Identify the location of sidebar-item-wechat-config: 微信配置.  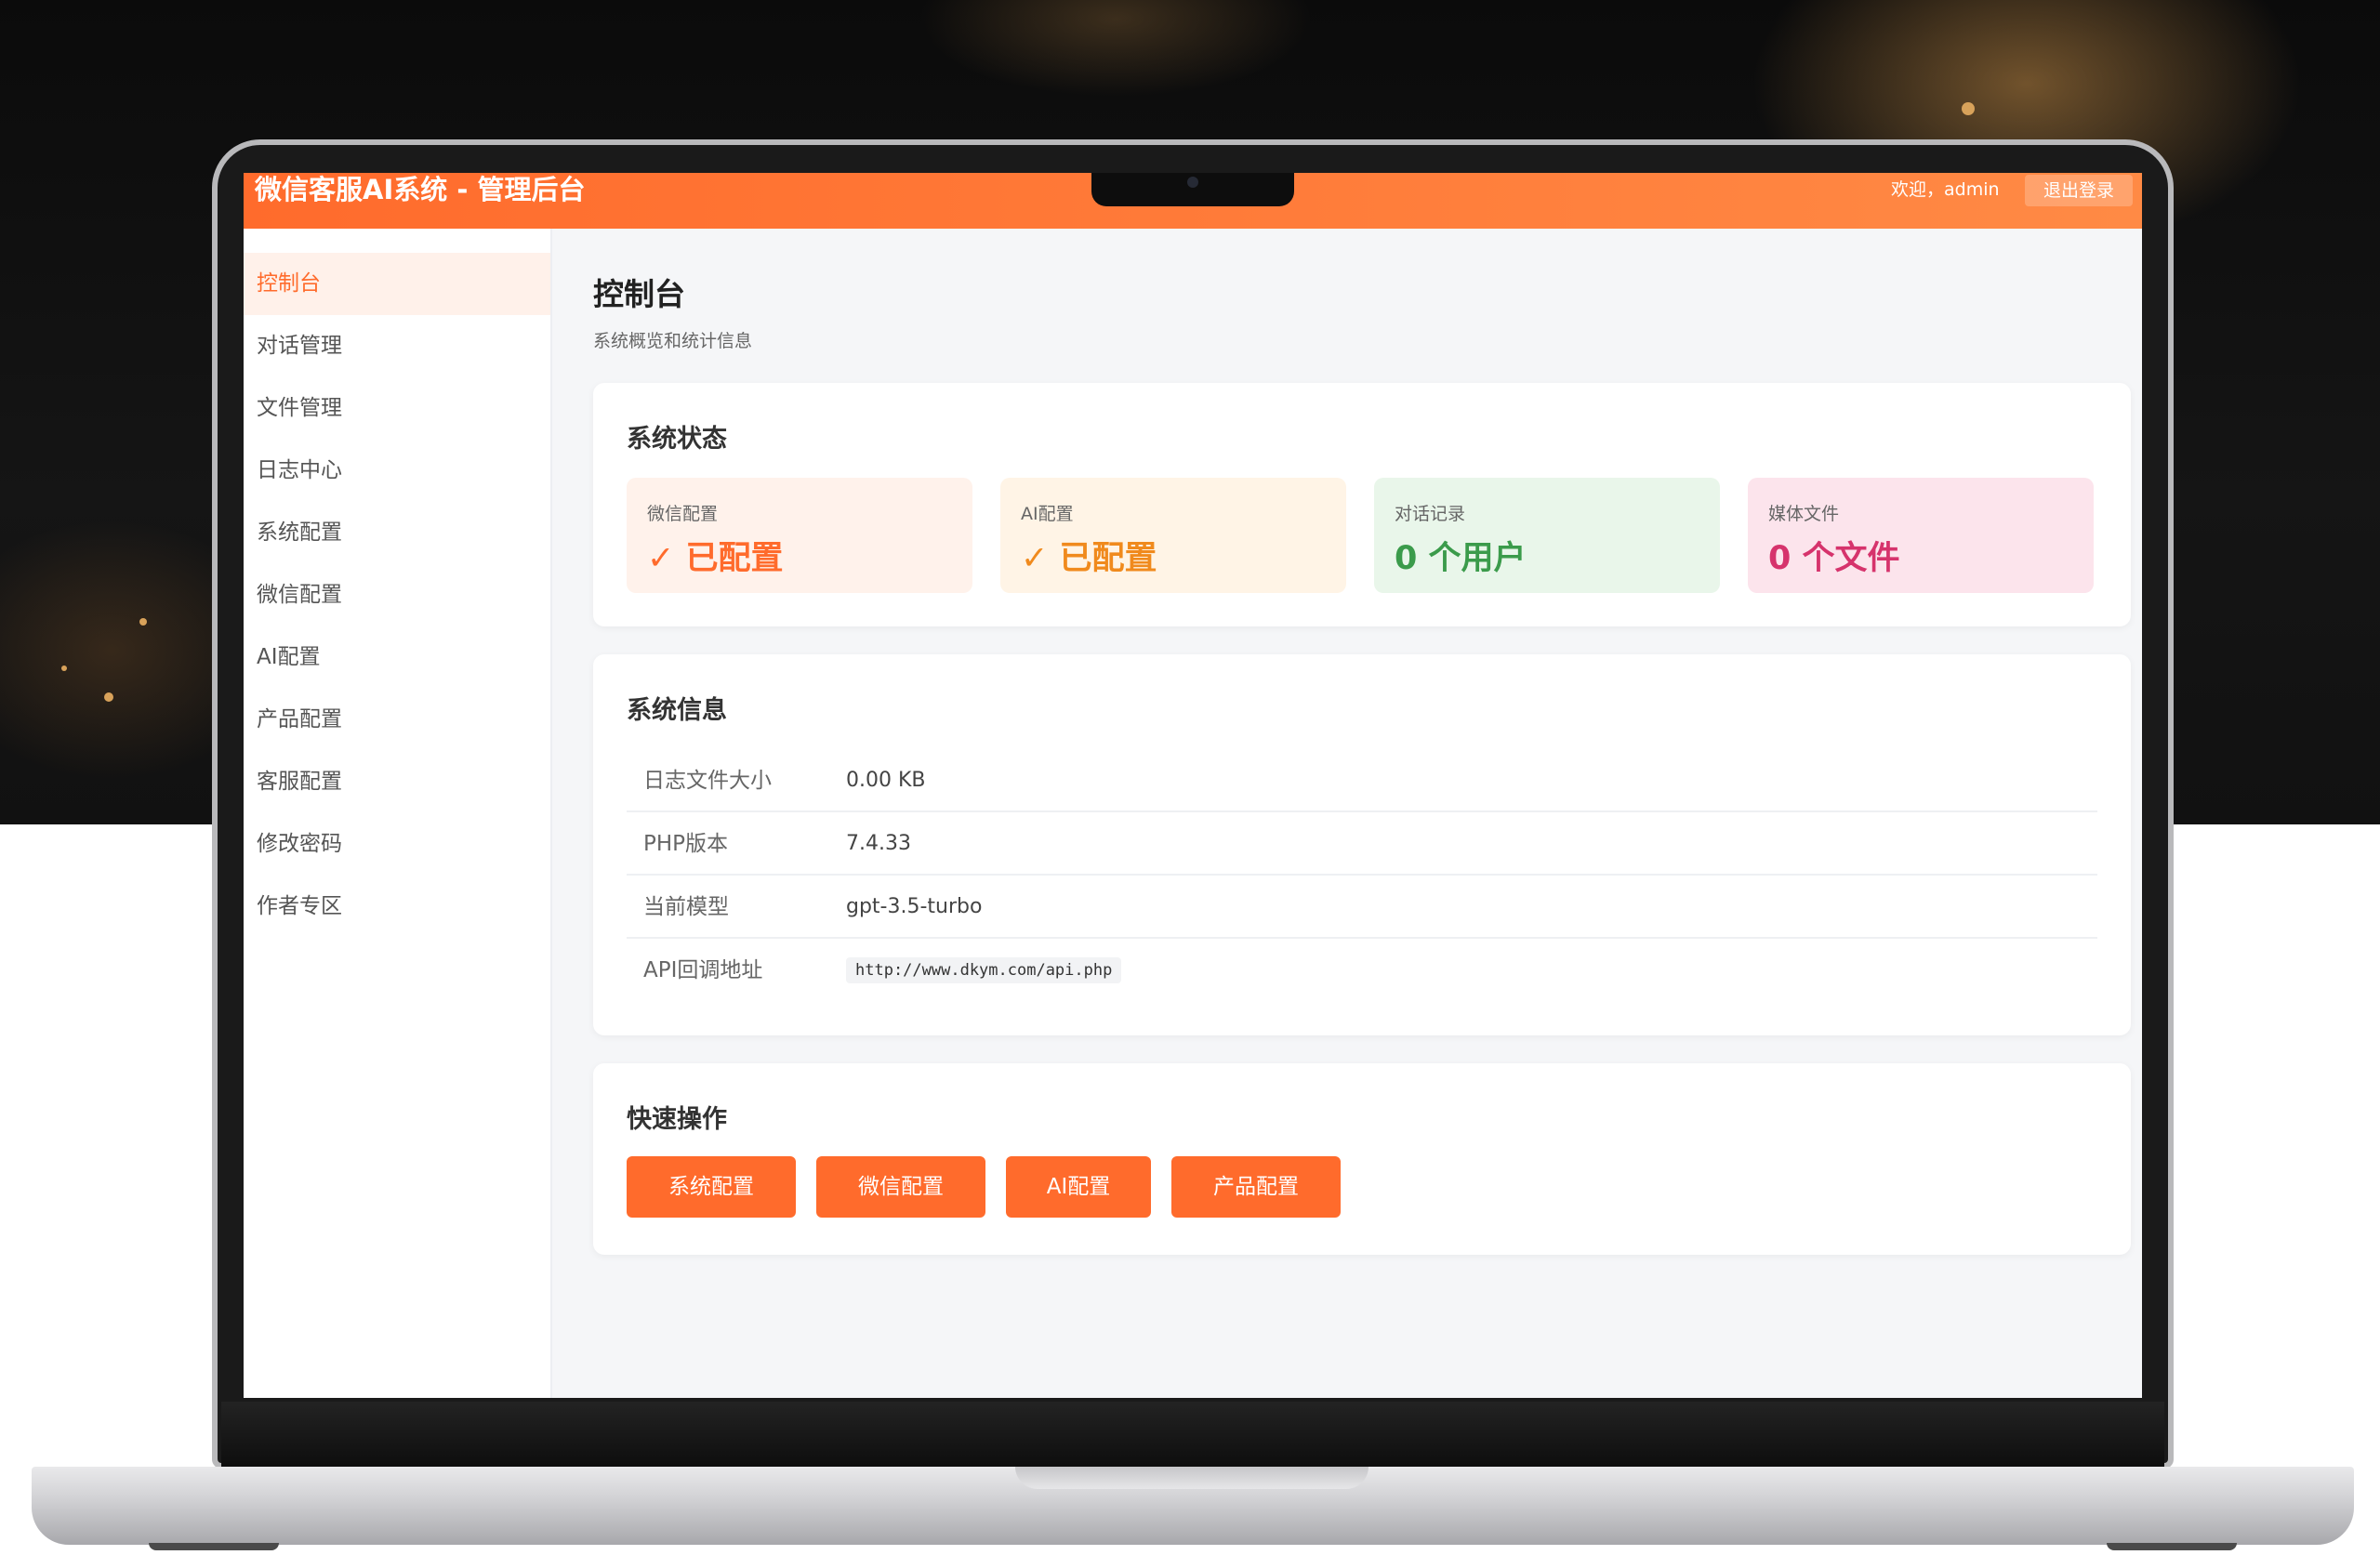
(397, 595).